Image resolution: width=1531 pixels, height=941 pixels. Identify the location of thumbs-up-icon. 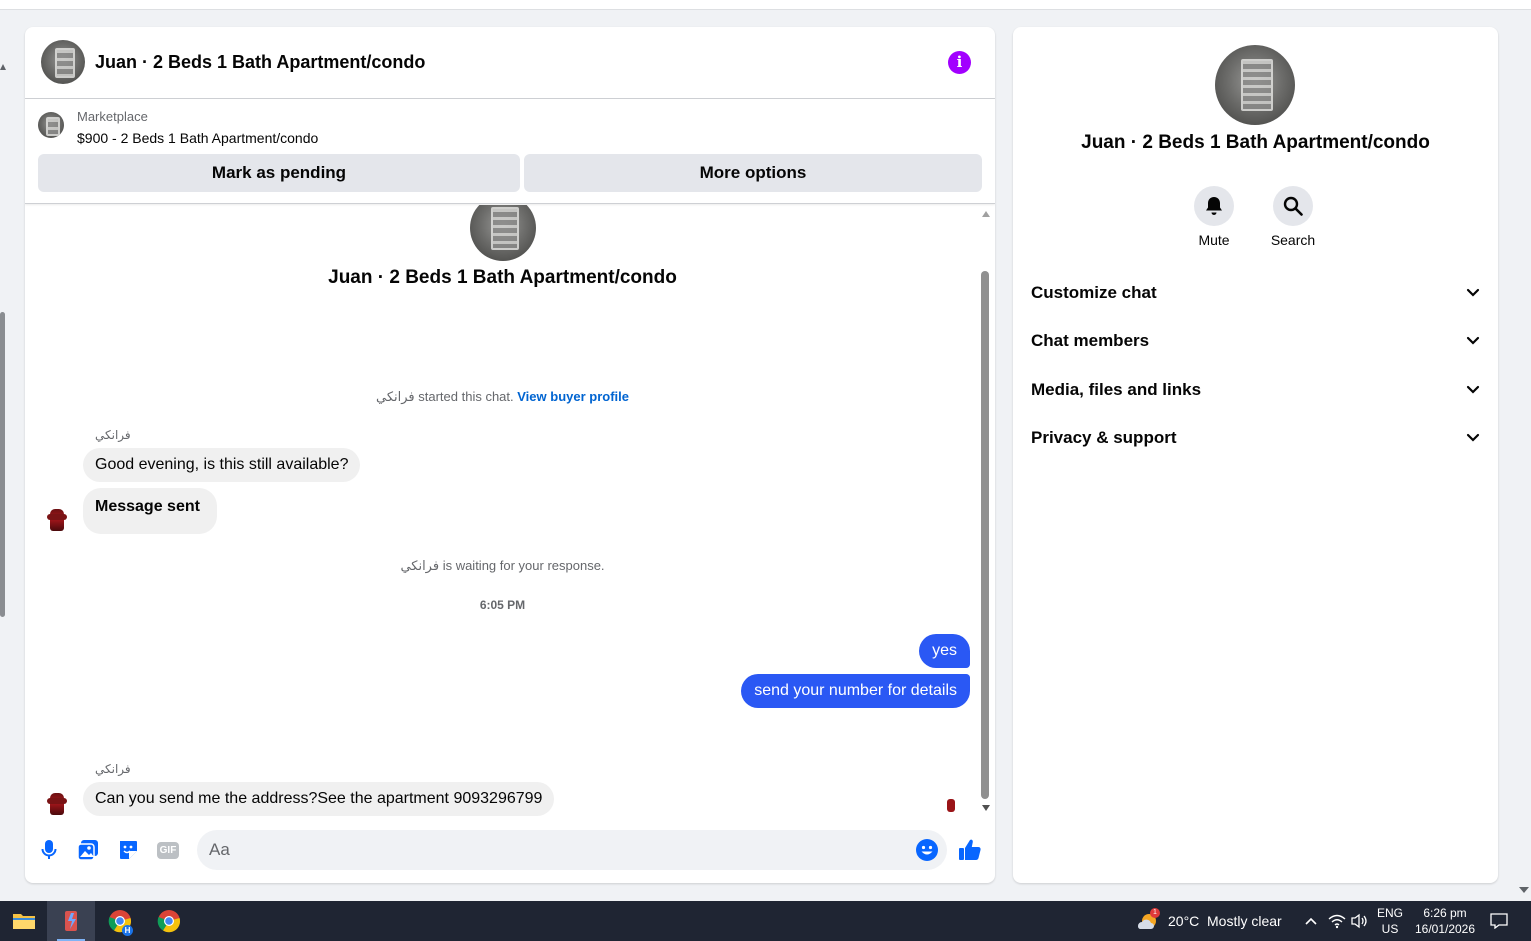
(970, 850).